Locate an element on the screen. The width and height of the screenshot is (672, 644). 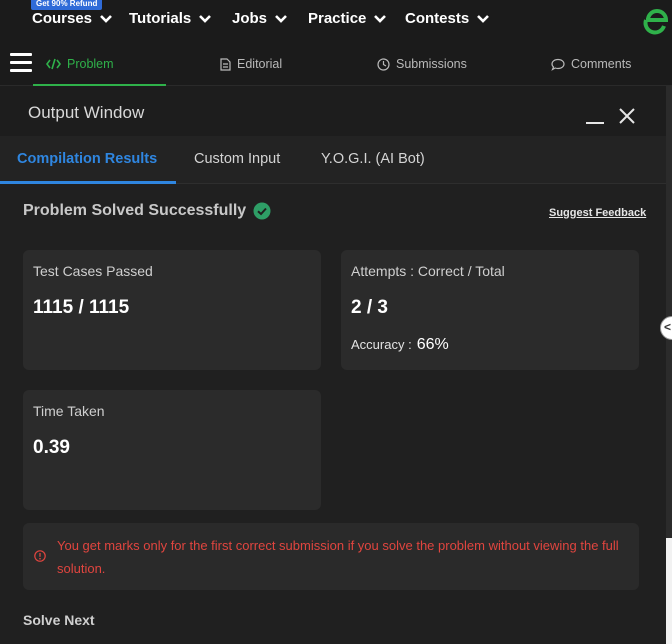
time-taken-value: 0.39 is located at coordinates (51, 447).